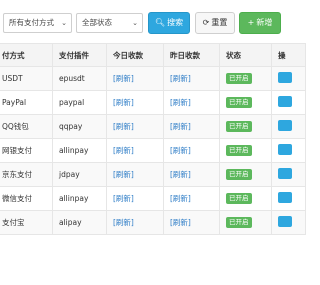 This screenshot has height=285, width=320. I want to click on table-row: 微信支付 allinpay [刷新] [刷新] 已开启, so click(153, 198).